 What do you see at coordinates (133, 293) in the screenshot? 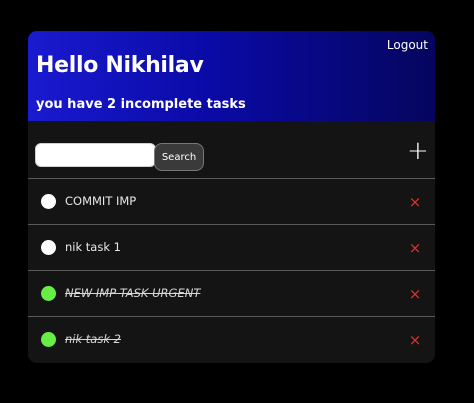
I see `task-label: NEW IMP TASK URGENT` at bounding box center [133, 293].